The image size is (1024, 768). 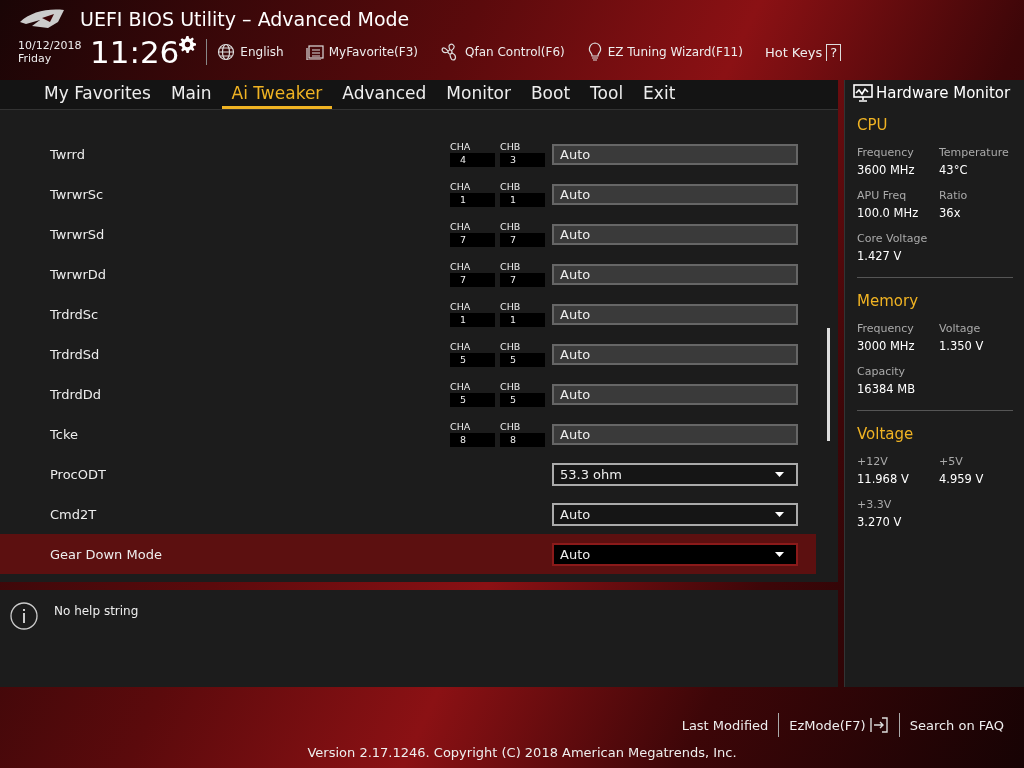 I want to click on metric-value: 1.350 V, so click(x=962, y=346).